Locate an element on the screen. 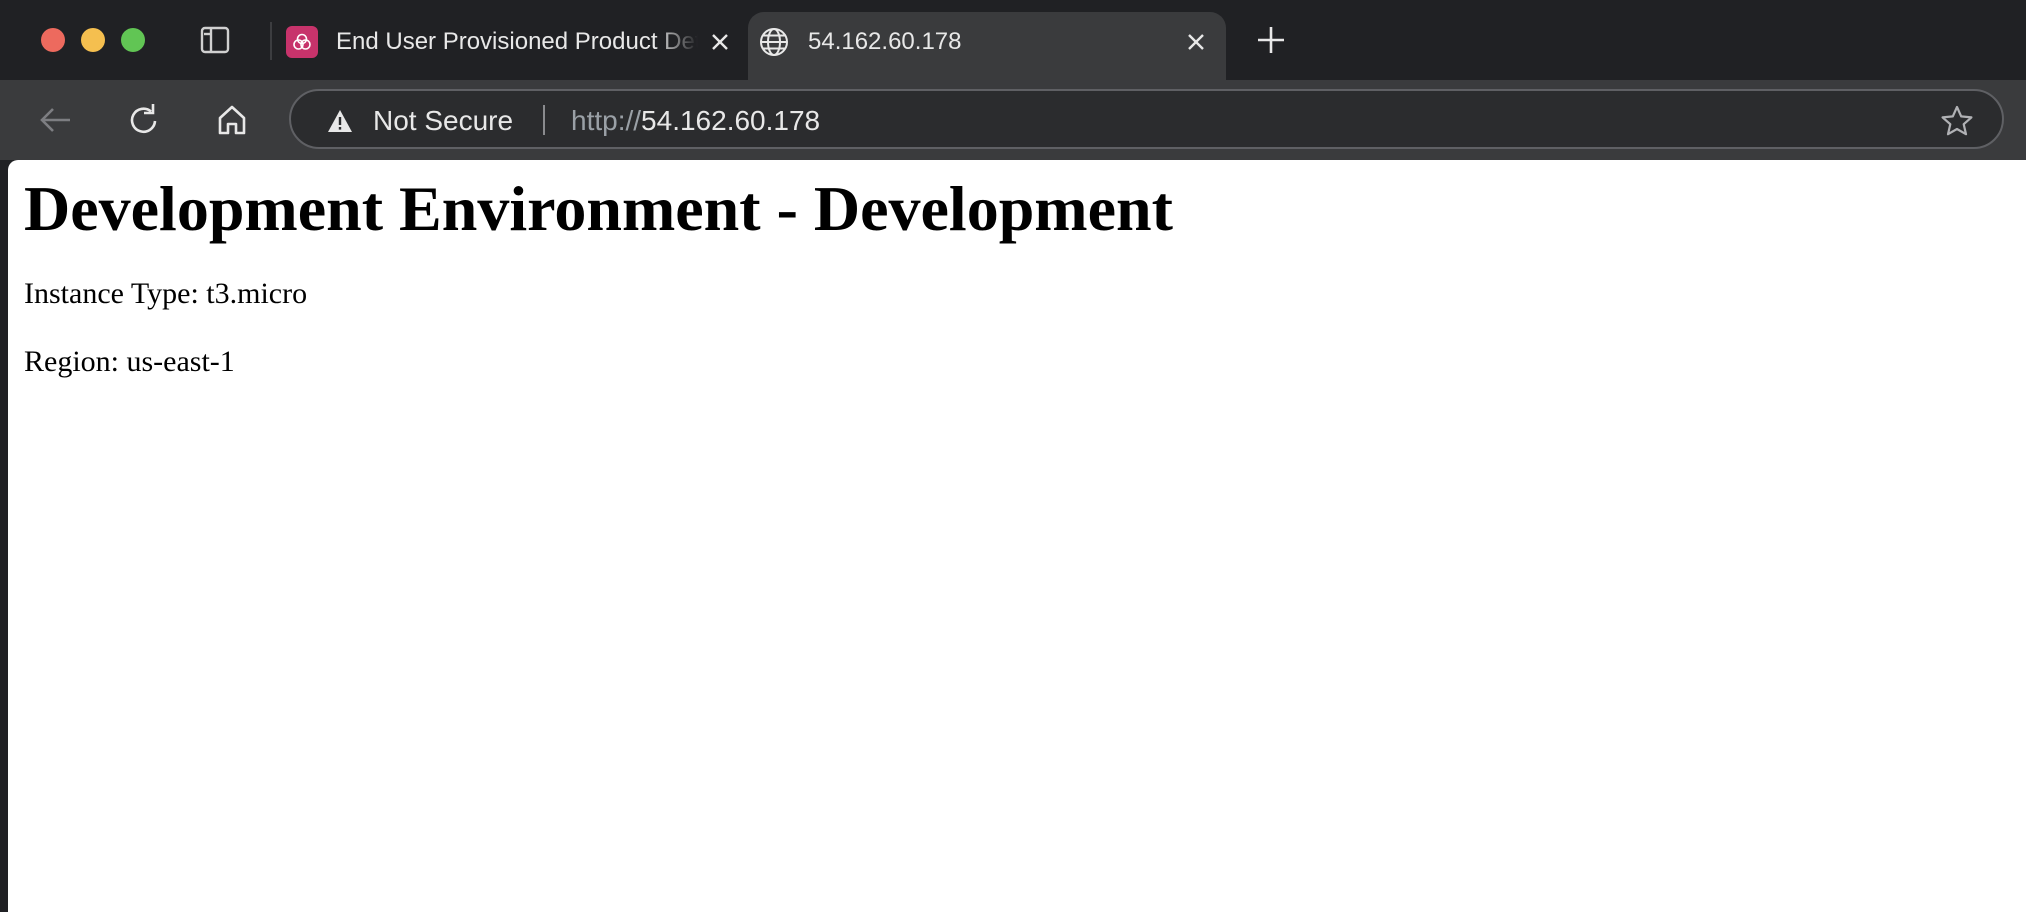 Image resolution: width=2026 pixels, height=912 pixels. url-host: 54.162.60.178 is located at coordinates (731, 120).